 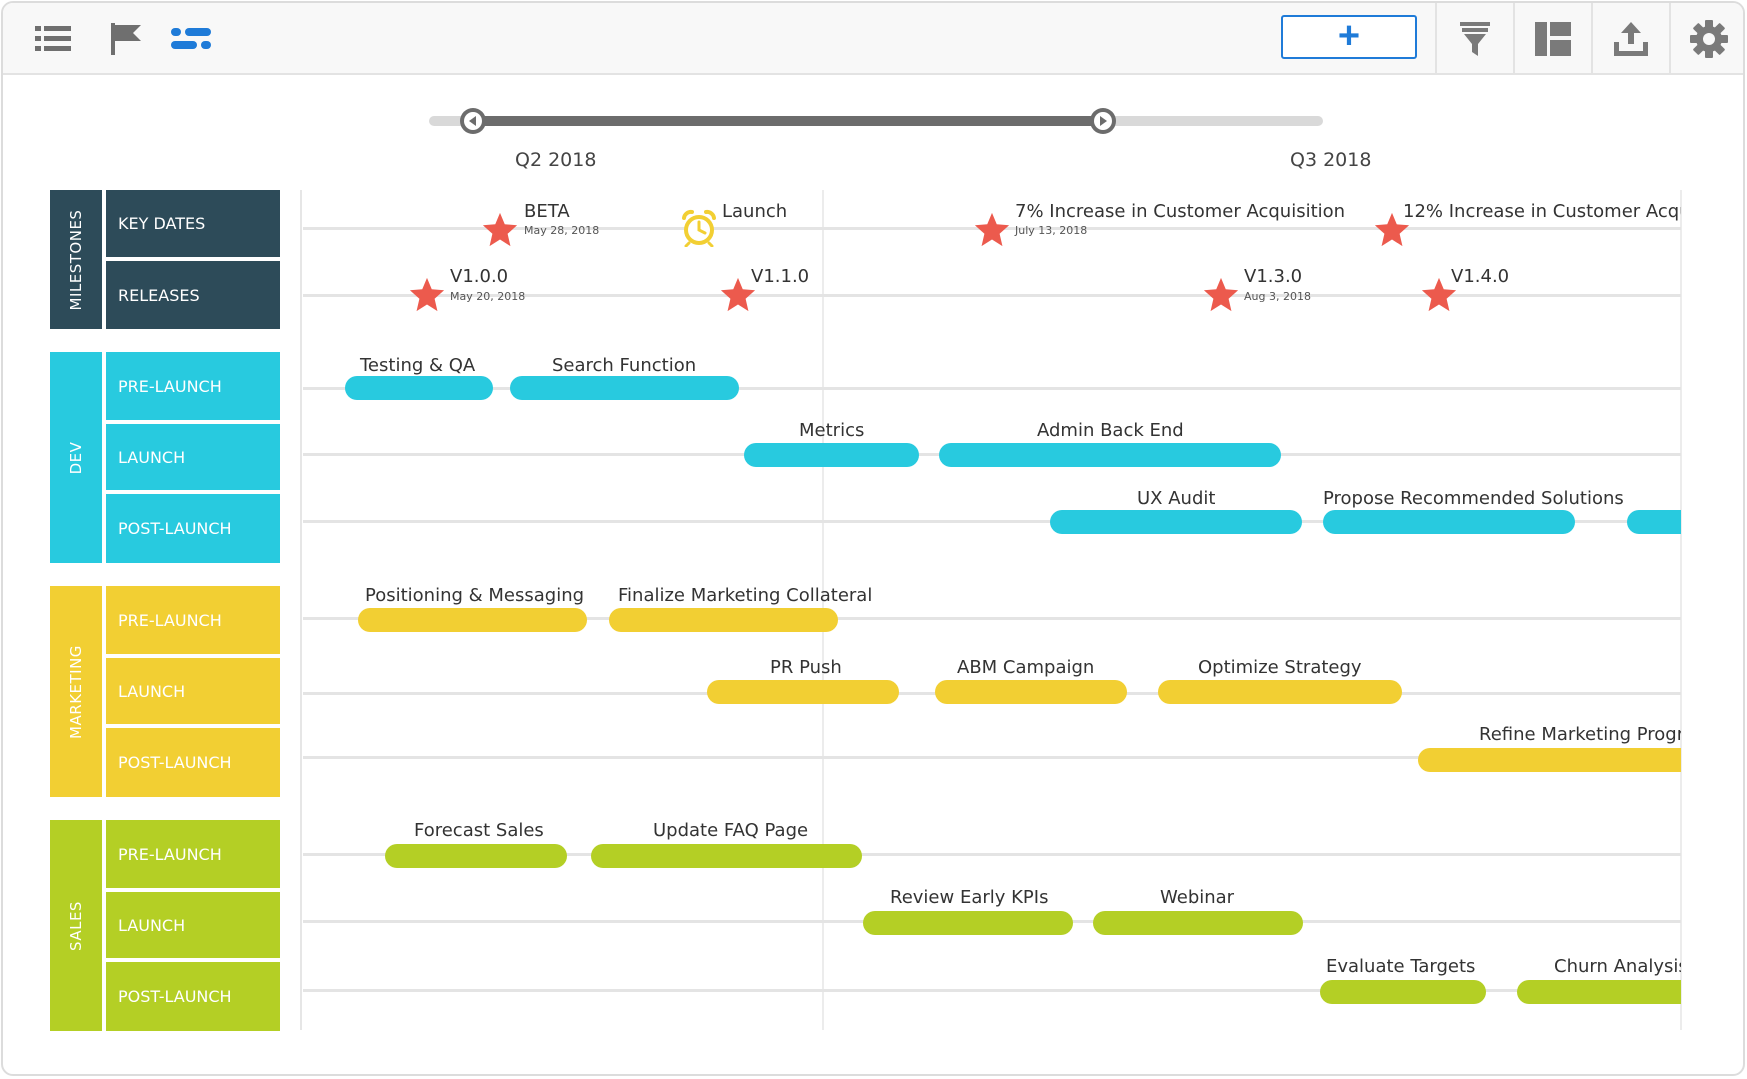 I want to click on chart-left-border, so click(x=301, y=610).